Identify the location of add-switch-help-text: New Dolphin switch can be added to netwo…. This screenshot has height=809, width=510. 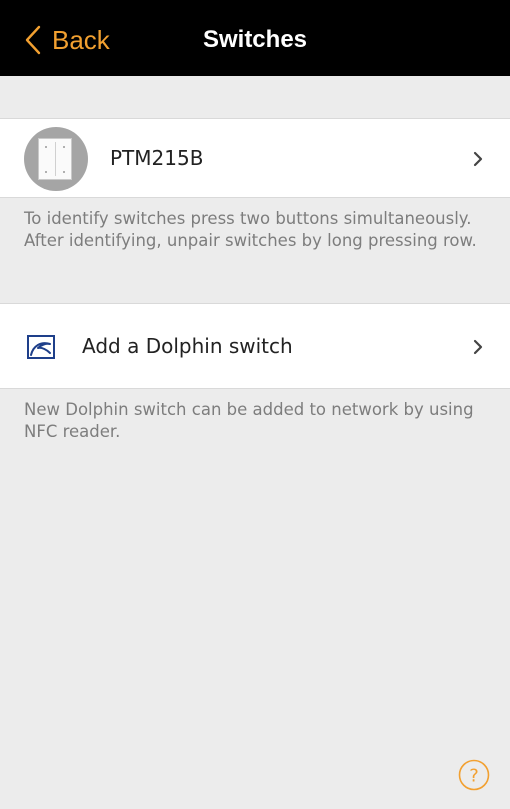
(249, 420).